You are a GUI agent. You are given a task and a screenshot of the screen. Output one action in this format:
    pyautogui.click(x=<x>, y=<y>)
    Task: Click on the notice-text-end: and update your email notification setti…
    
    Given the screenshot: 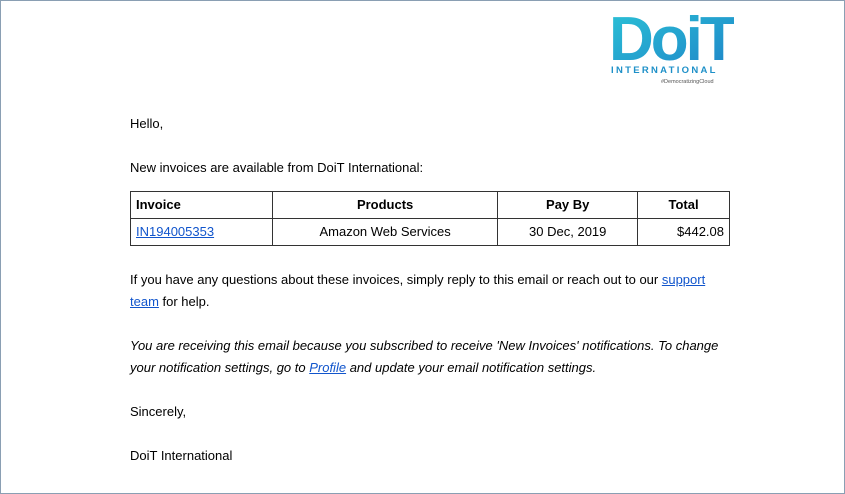 What is the action you would take?
    pyautogui.click(x=471, y=367)
    